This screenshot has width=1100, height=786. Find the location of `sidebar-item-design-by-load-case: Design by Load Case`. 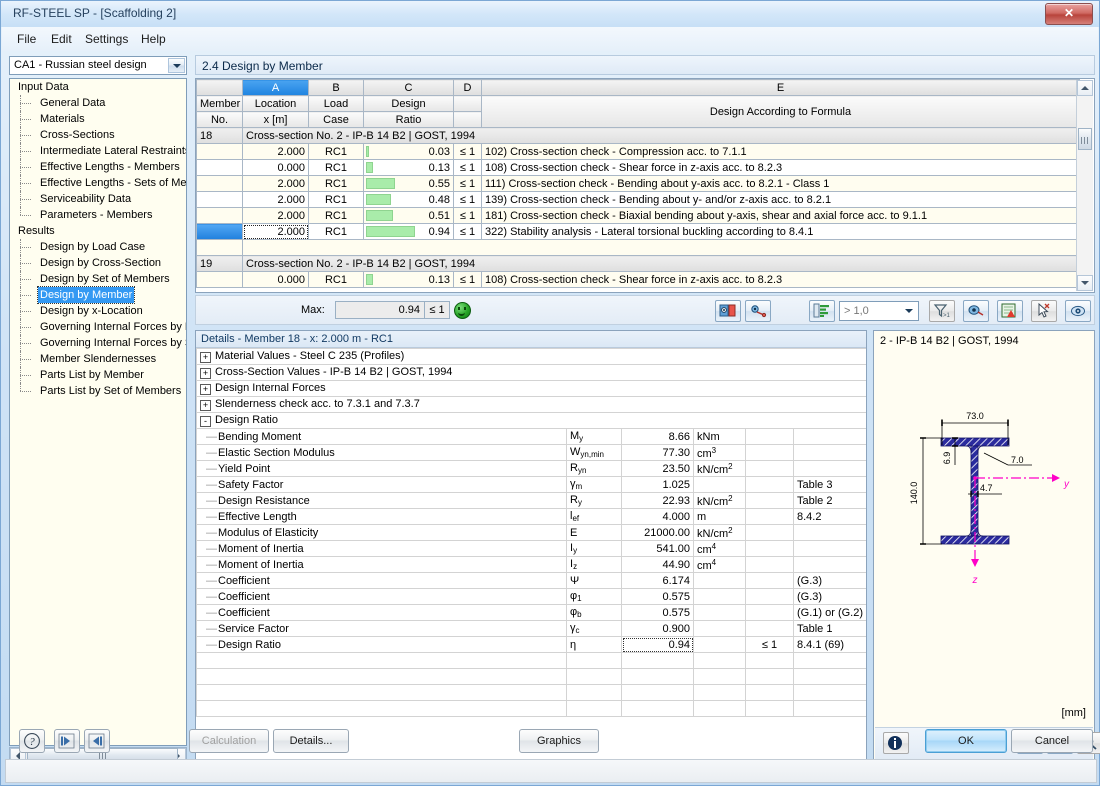

sidebar-item-design-by-load-case: Design by Load Case is located at coordinates (98, 247).